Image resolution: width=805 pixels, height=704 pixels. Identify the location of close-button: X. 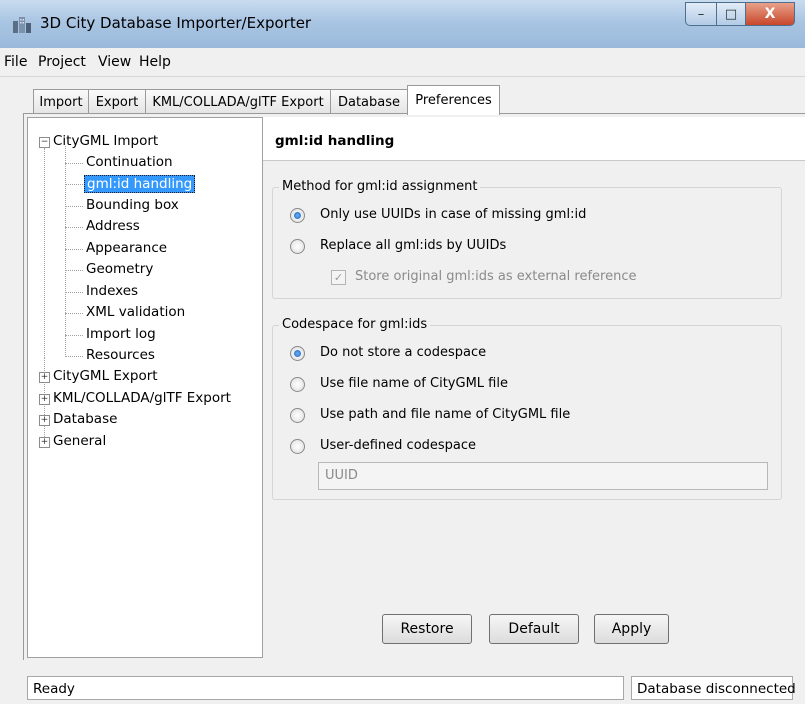
(770, 14).